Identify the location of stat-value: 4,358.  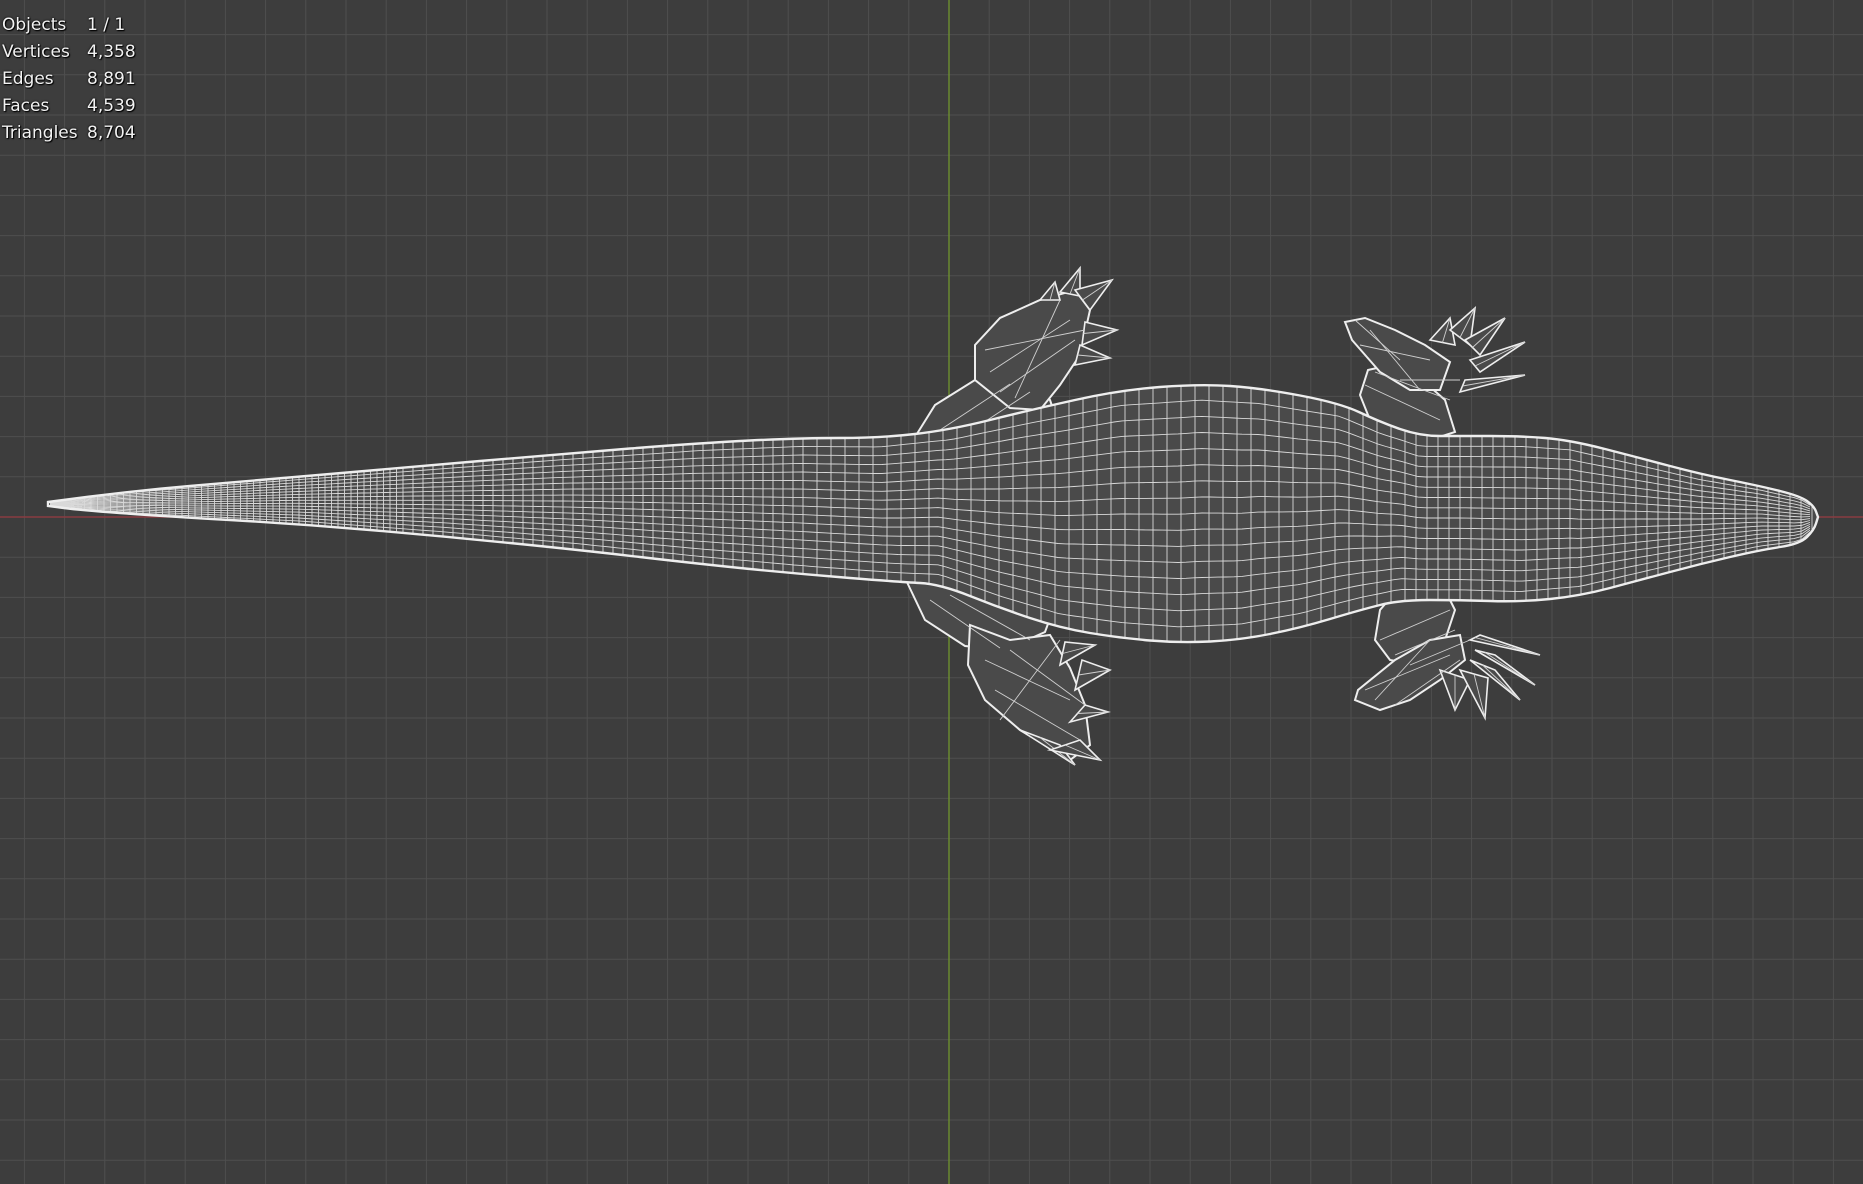
(111, 52).